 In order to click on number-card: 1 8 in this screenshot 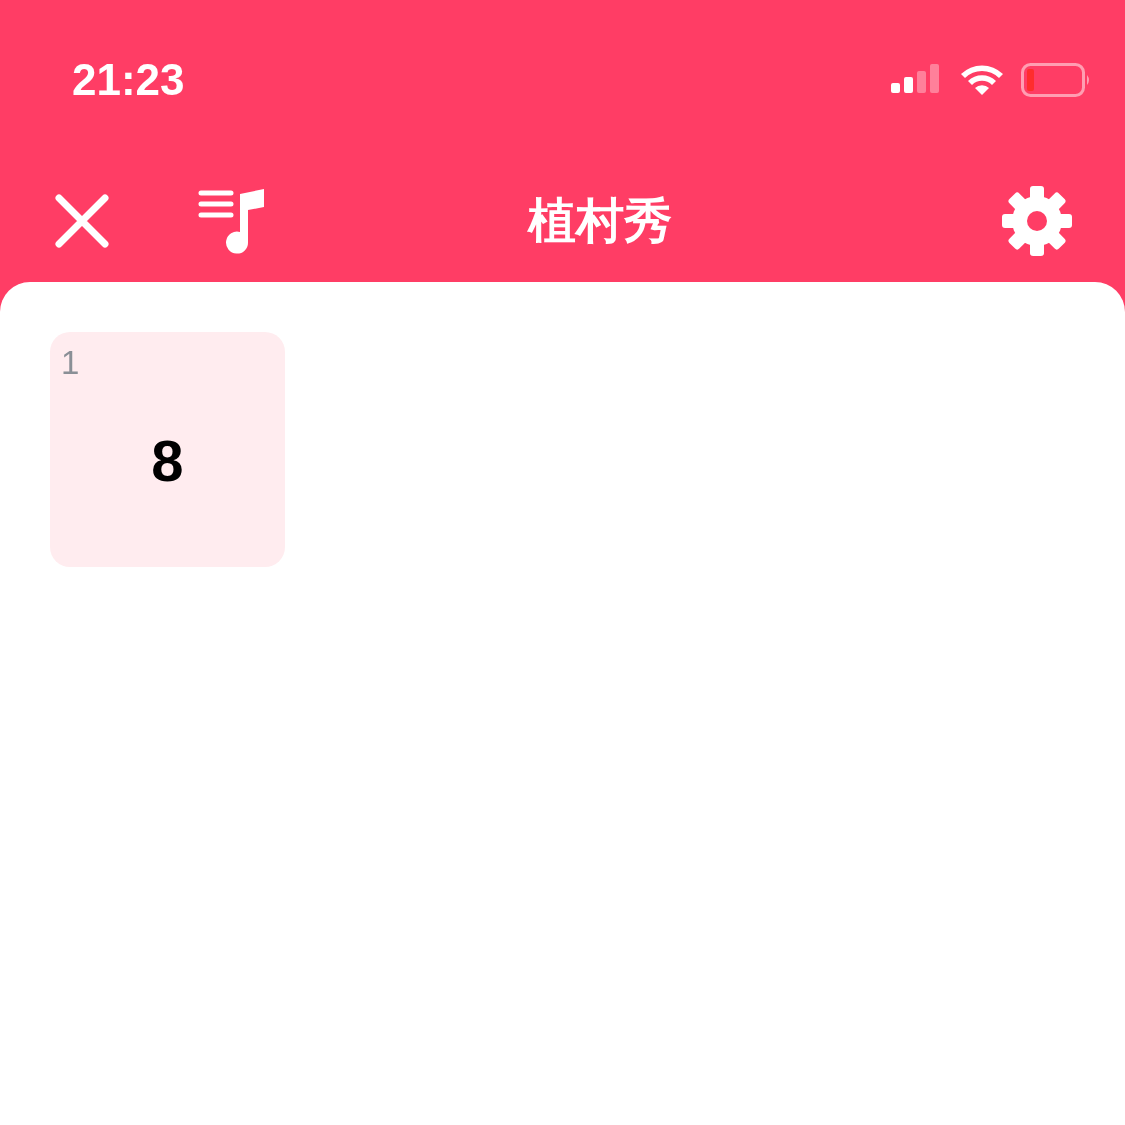, I will do `click(167, 449)`.